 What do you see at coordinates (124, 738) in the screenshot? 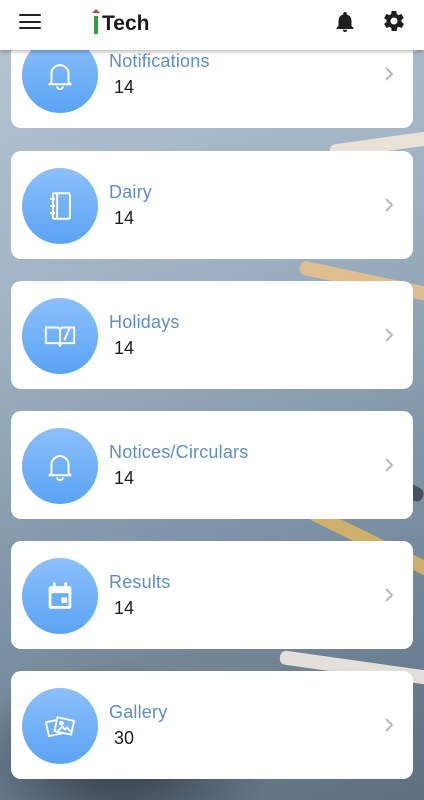
I see `item-count: 30` at bounding box center [124, 738].